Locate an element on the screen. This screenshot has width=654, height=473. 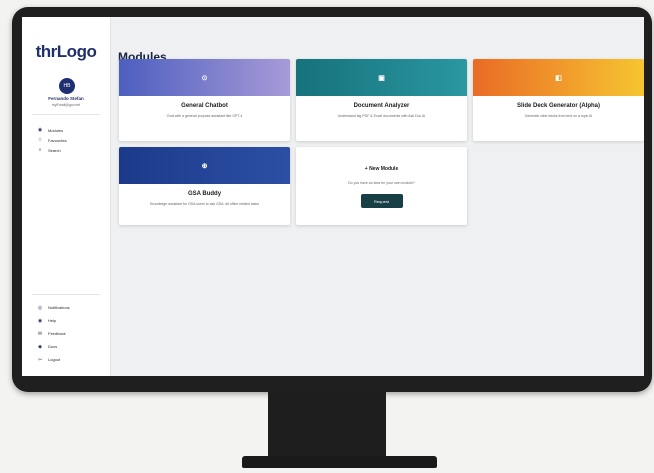
sidebar-item-modules: ◉ Modules is located at coordinates (51, 130).